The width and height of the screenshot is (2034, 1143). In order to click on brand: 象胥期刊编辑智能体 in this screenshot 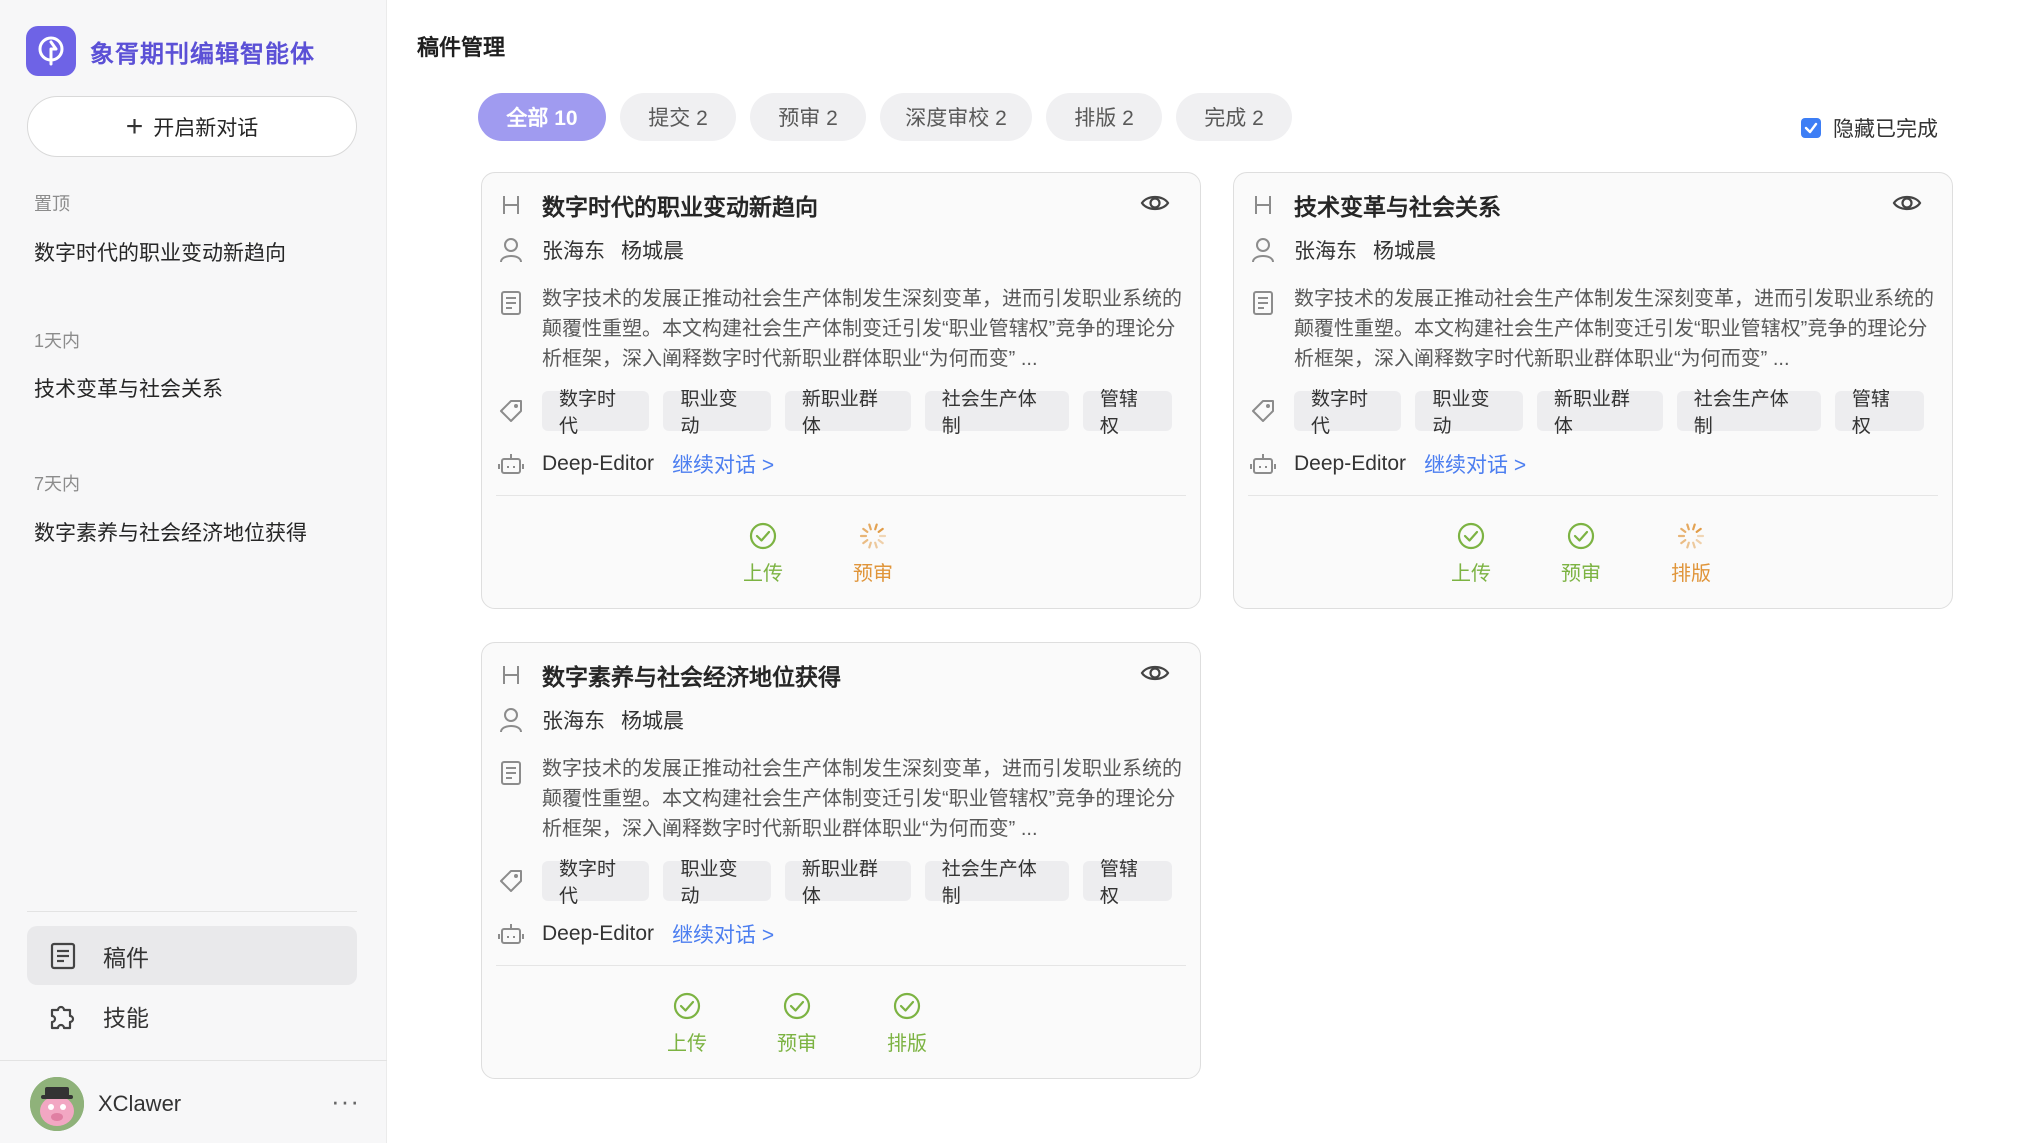, I will do `click(170, 51)`.